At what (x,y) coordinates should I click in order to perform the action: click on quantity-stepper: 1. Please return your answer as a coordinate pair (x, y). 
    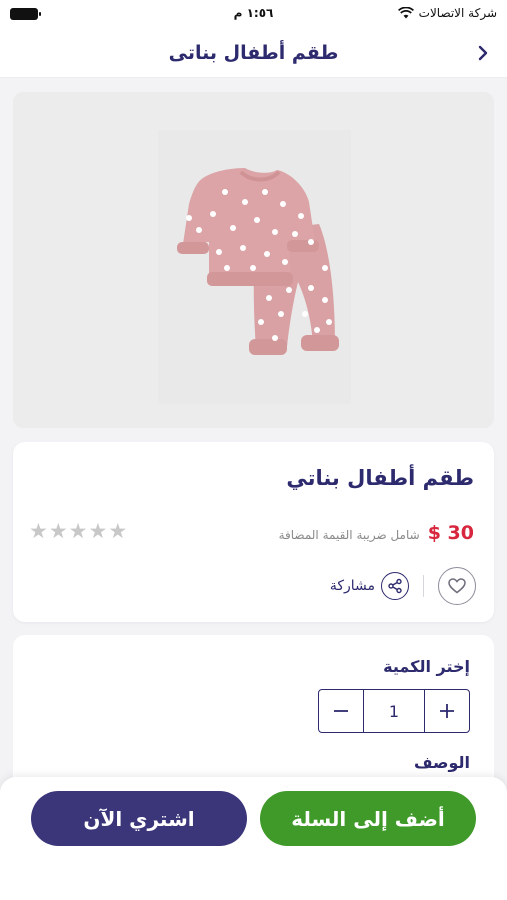
    Looking at the image, I should click on (394, 711).